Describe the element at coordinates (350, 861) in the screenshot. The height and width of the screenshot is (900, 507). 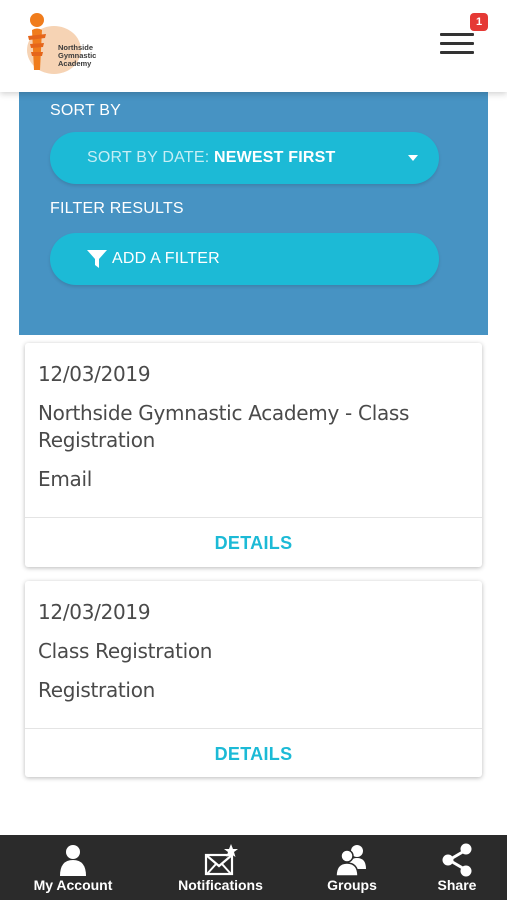
I see `group-icon` at that location.